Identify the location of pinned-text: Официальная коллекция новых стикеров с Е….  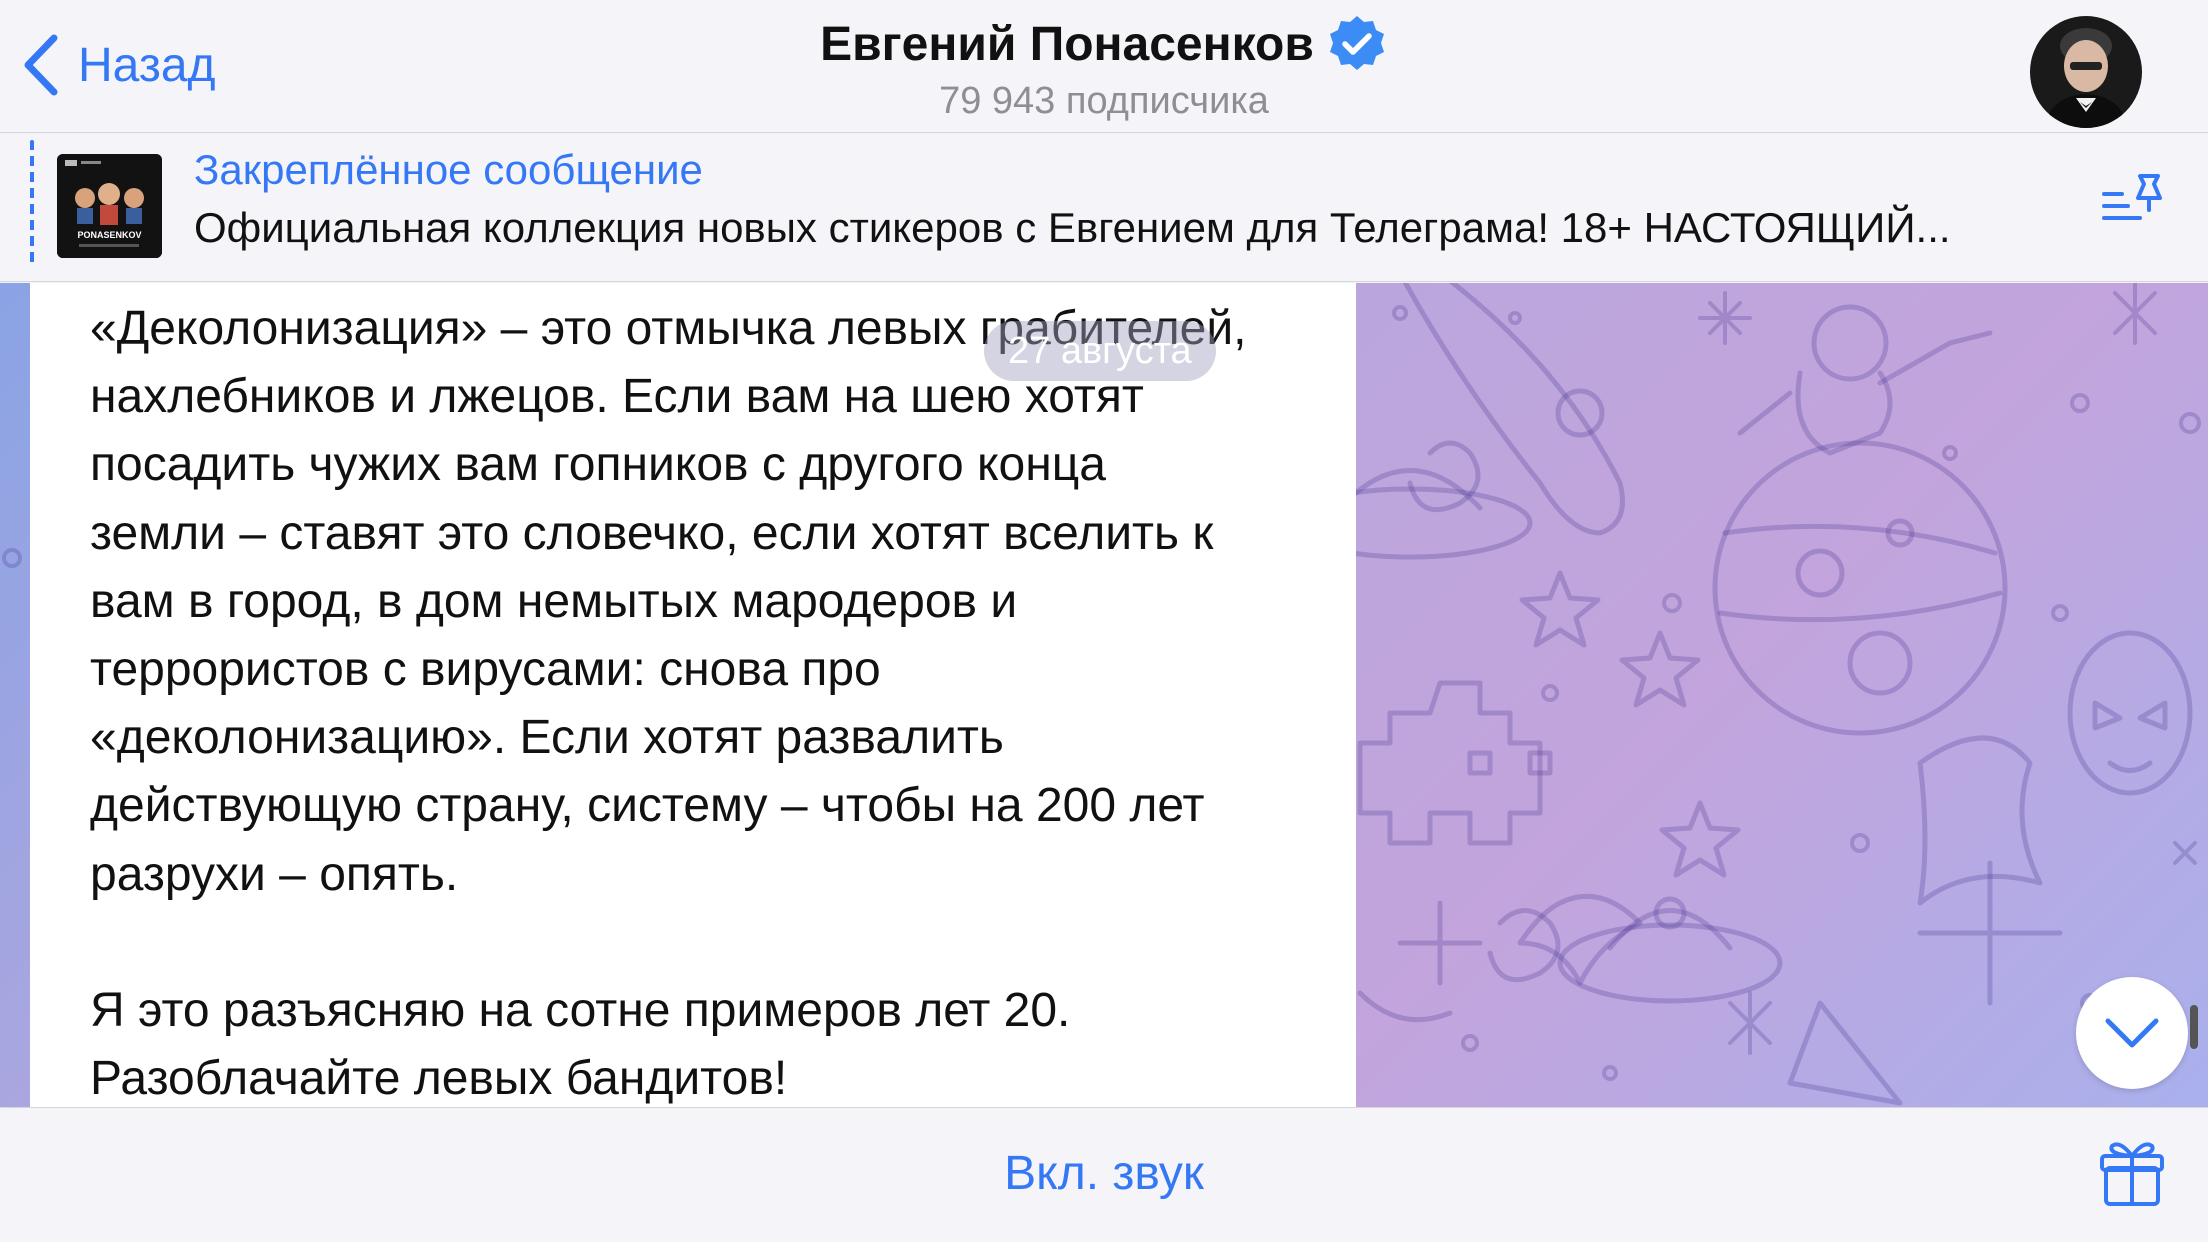
(1072, 227).